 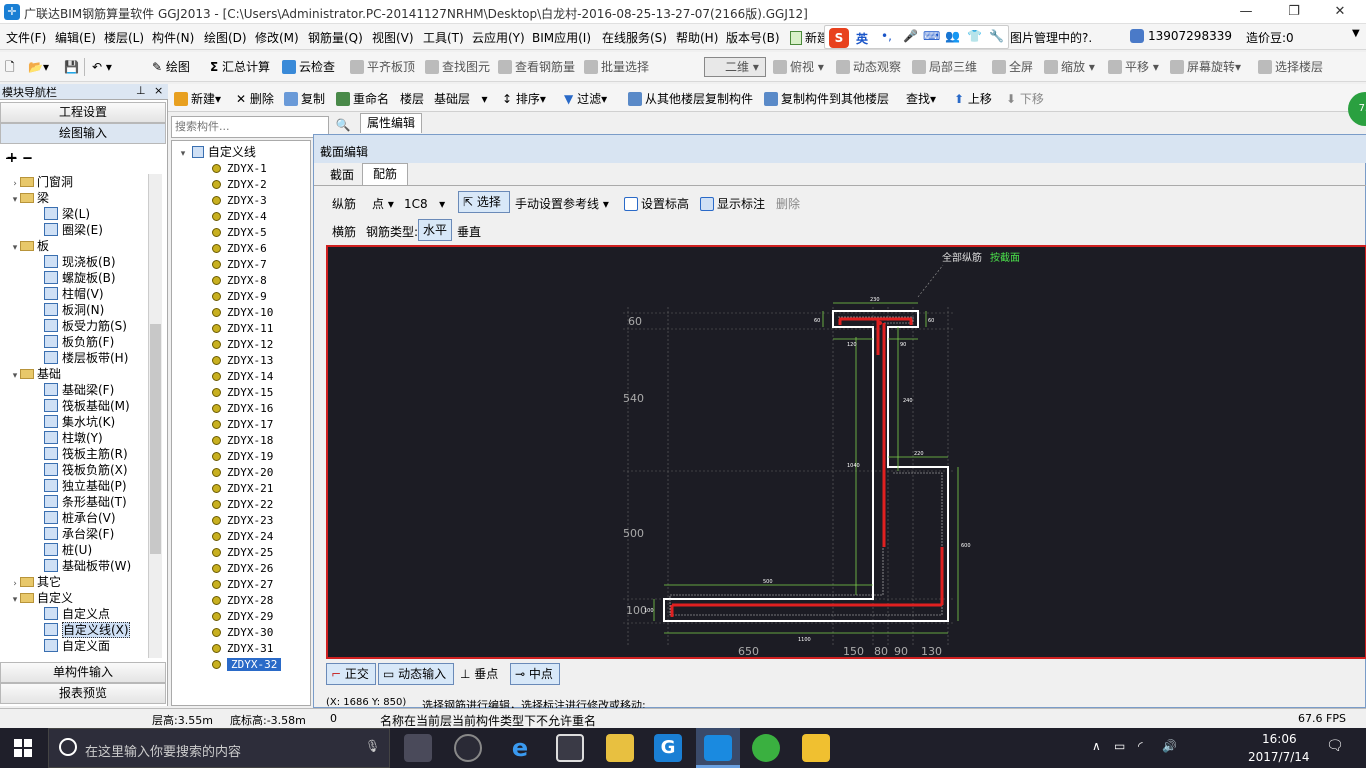 I want to click on summary-calc-button: Σ 汇总计算, so click(x=240, y=67).